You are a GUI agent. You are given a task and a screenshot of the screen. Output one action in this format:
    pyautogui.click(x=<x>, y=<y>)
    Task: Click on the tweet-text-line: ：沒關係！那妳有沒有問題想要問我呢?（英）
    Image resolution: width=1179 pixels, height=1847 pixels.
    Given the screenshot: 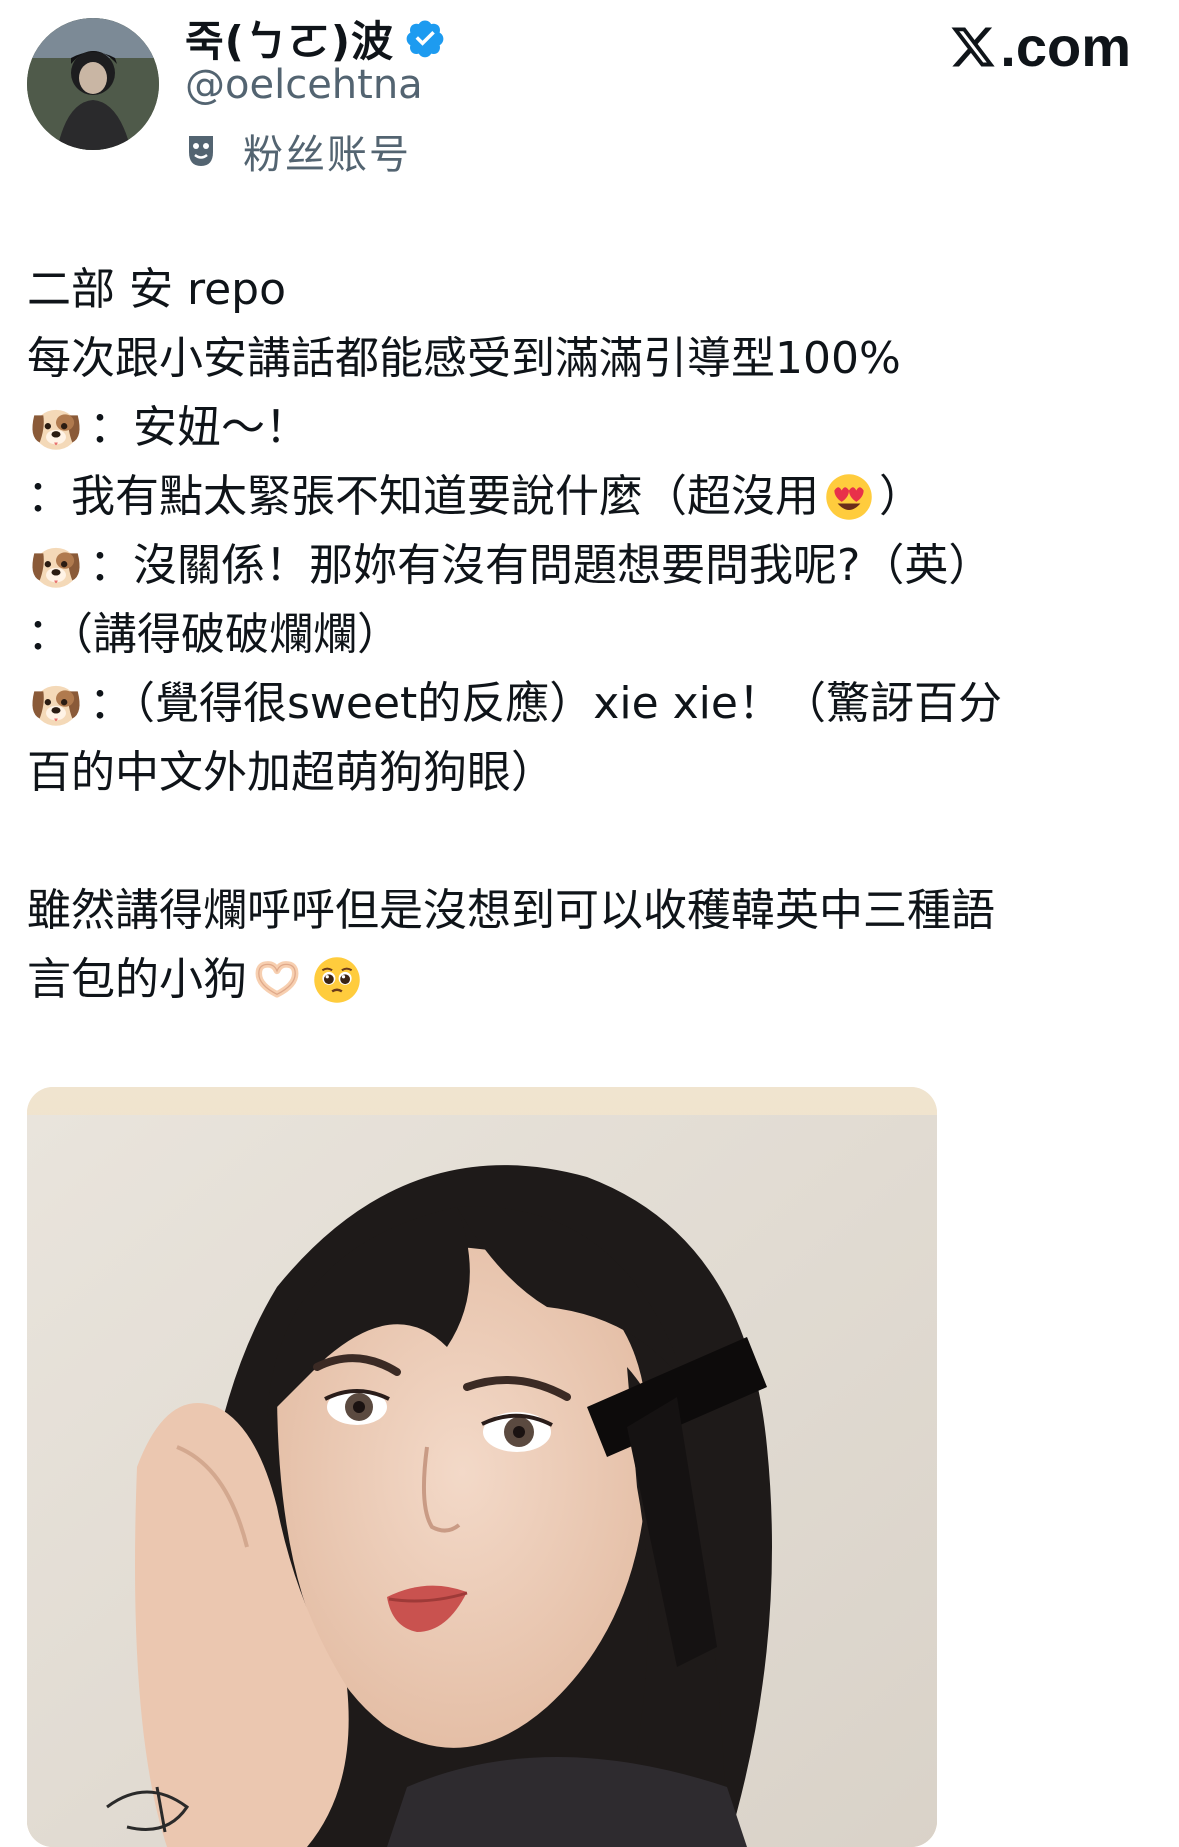 What is the action you would take?
    pyautogui.click(x=592, y=565)
    